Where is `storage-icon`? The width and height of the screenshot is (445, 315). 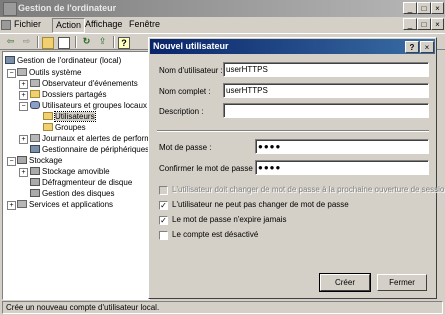
storage-icon is located at coordinates (22, 160).